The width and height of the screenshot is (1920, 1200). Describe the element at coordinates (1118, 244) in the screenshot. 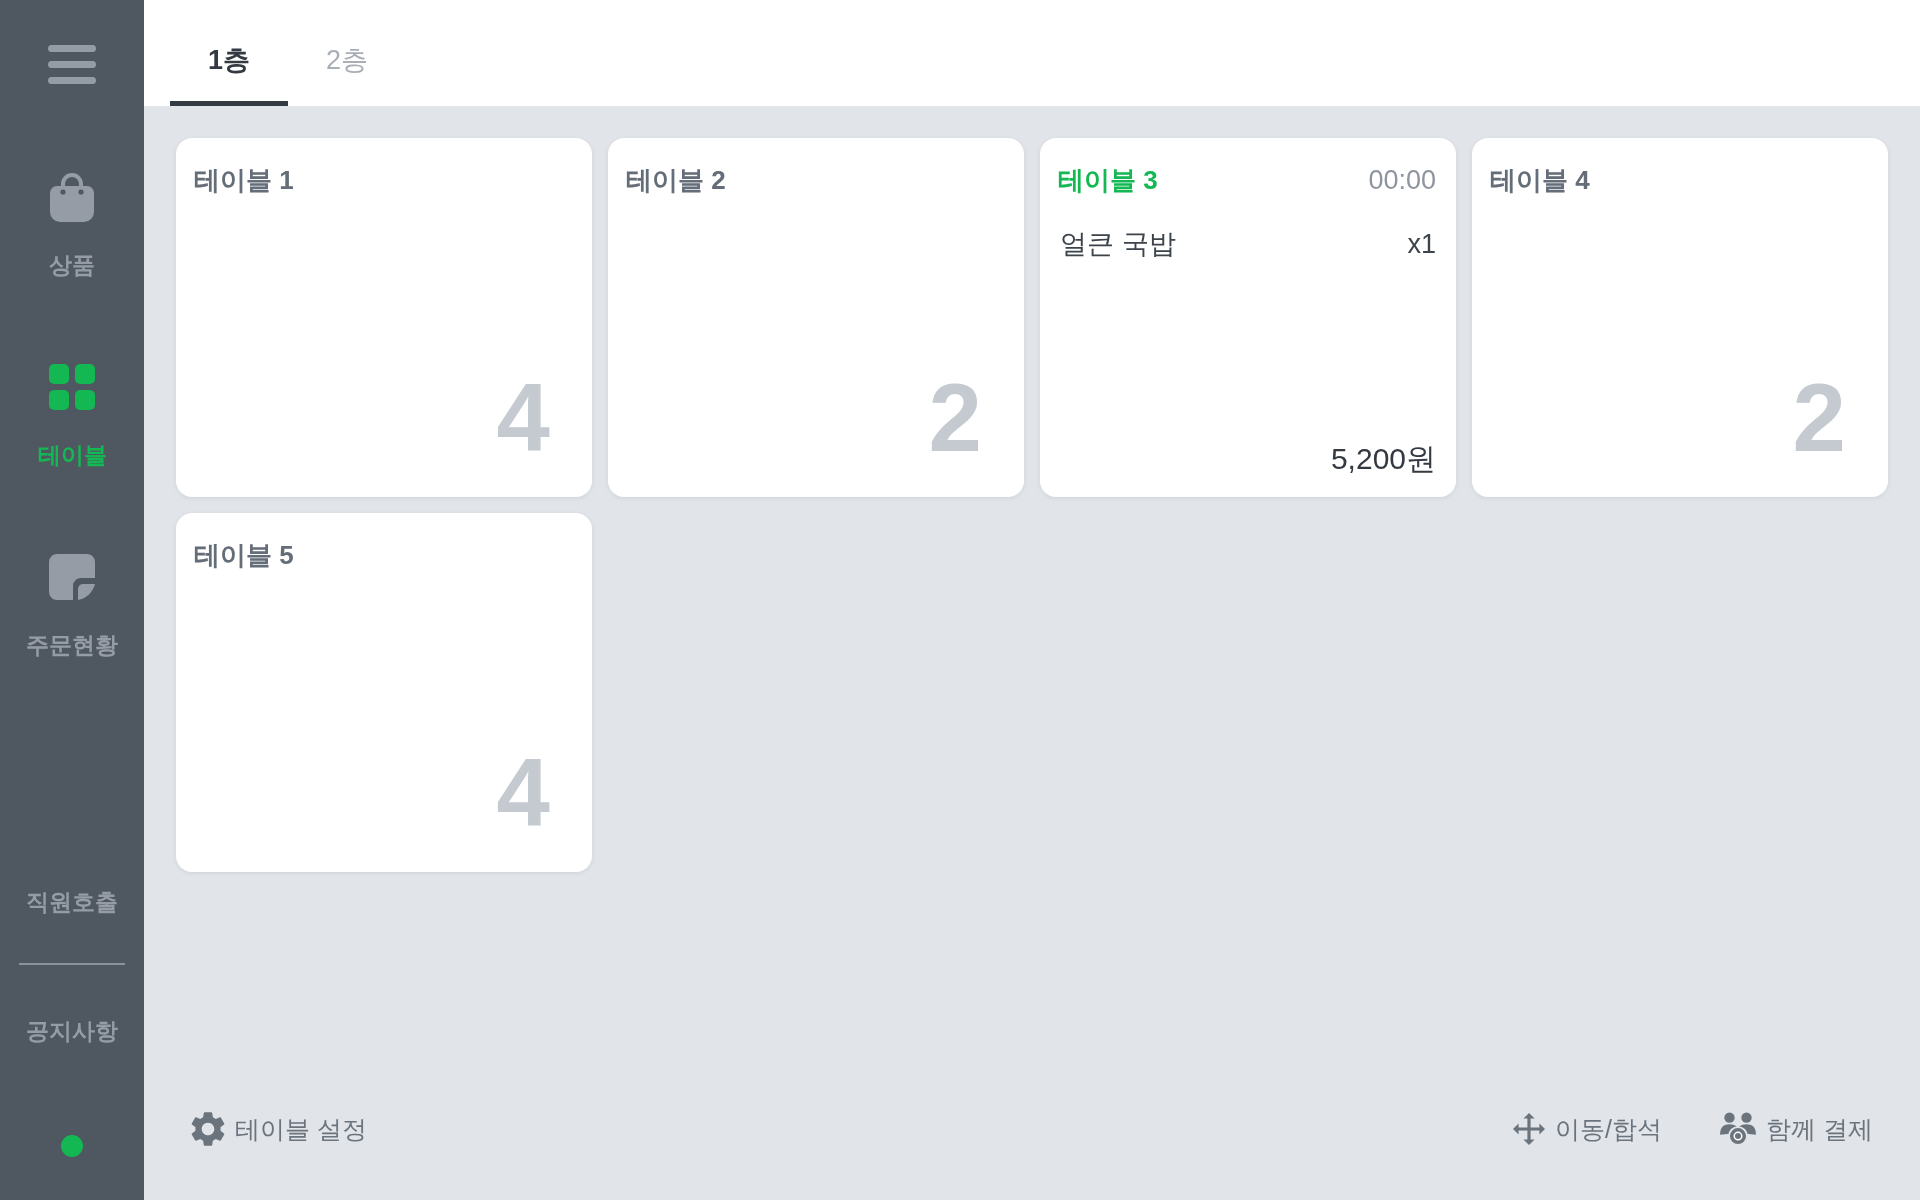

I see `order-item-name: 얼큰 국밥` at that location.